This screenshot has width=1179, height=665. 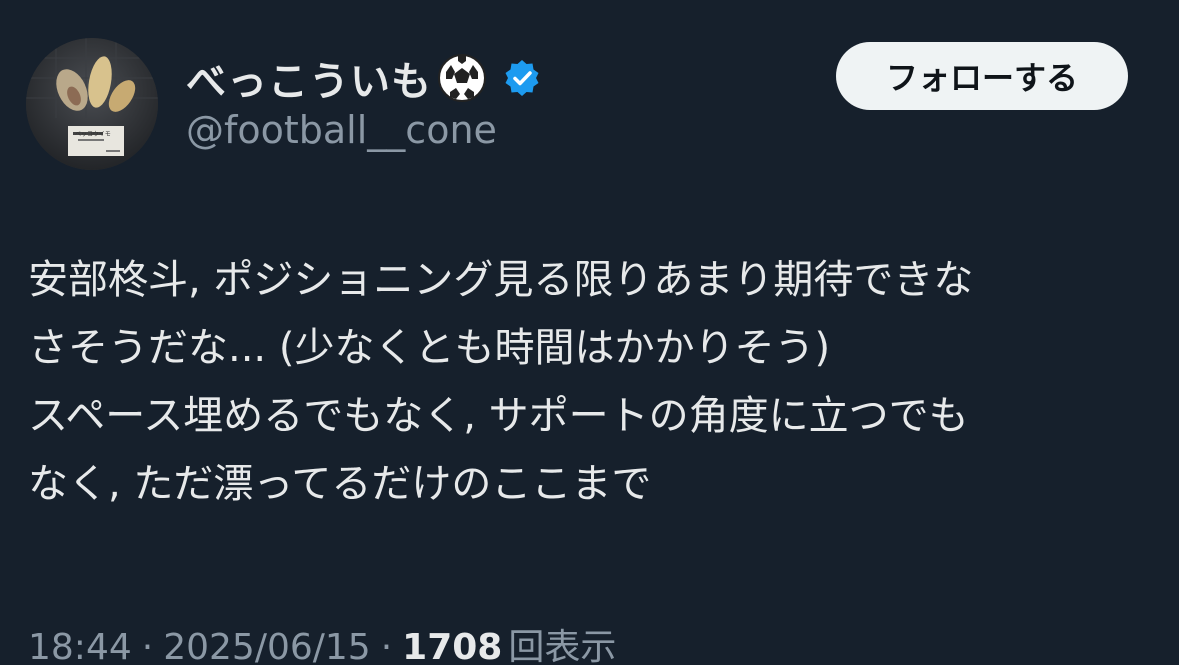 What do you see at coordinates (522, 78) in the screenshot?
I see `verified-badge-icon` at bounding box center [522, 78].